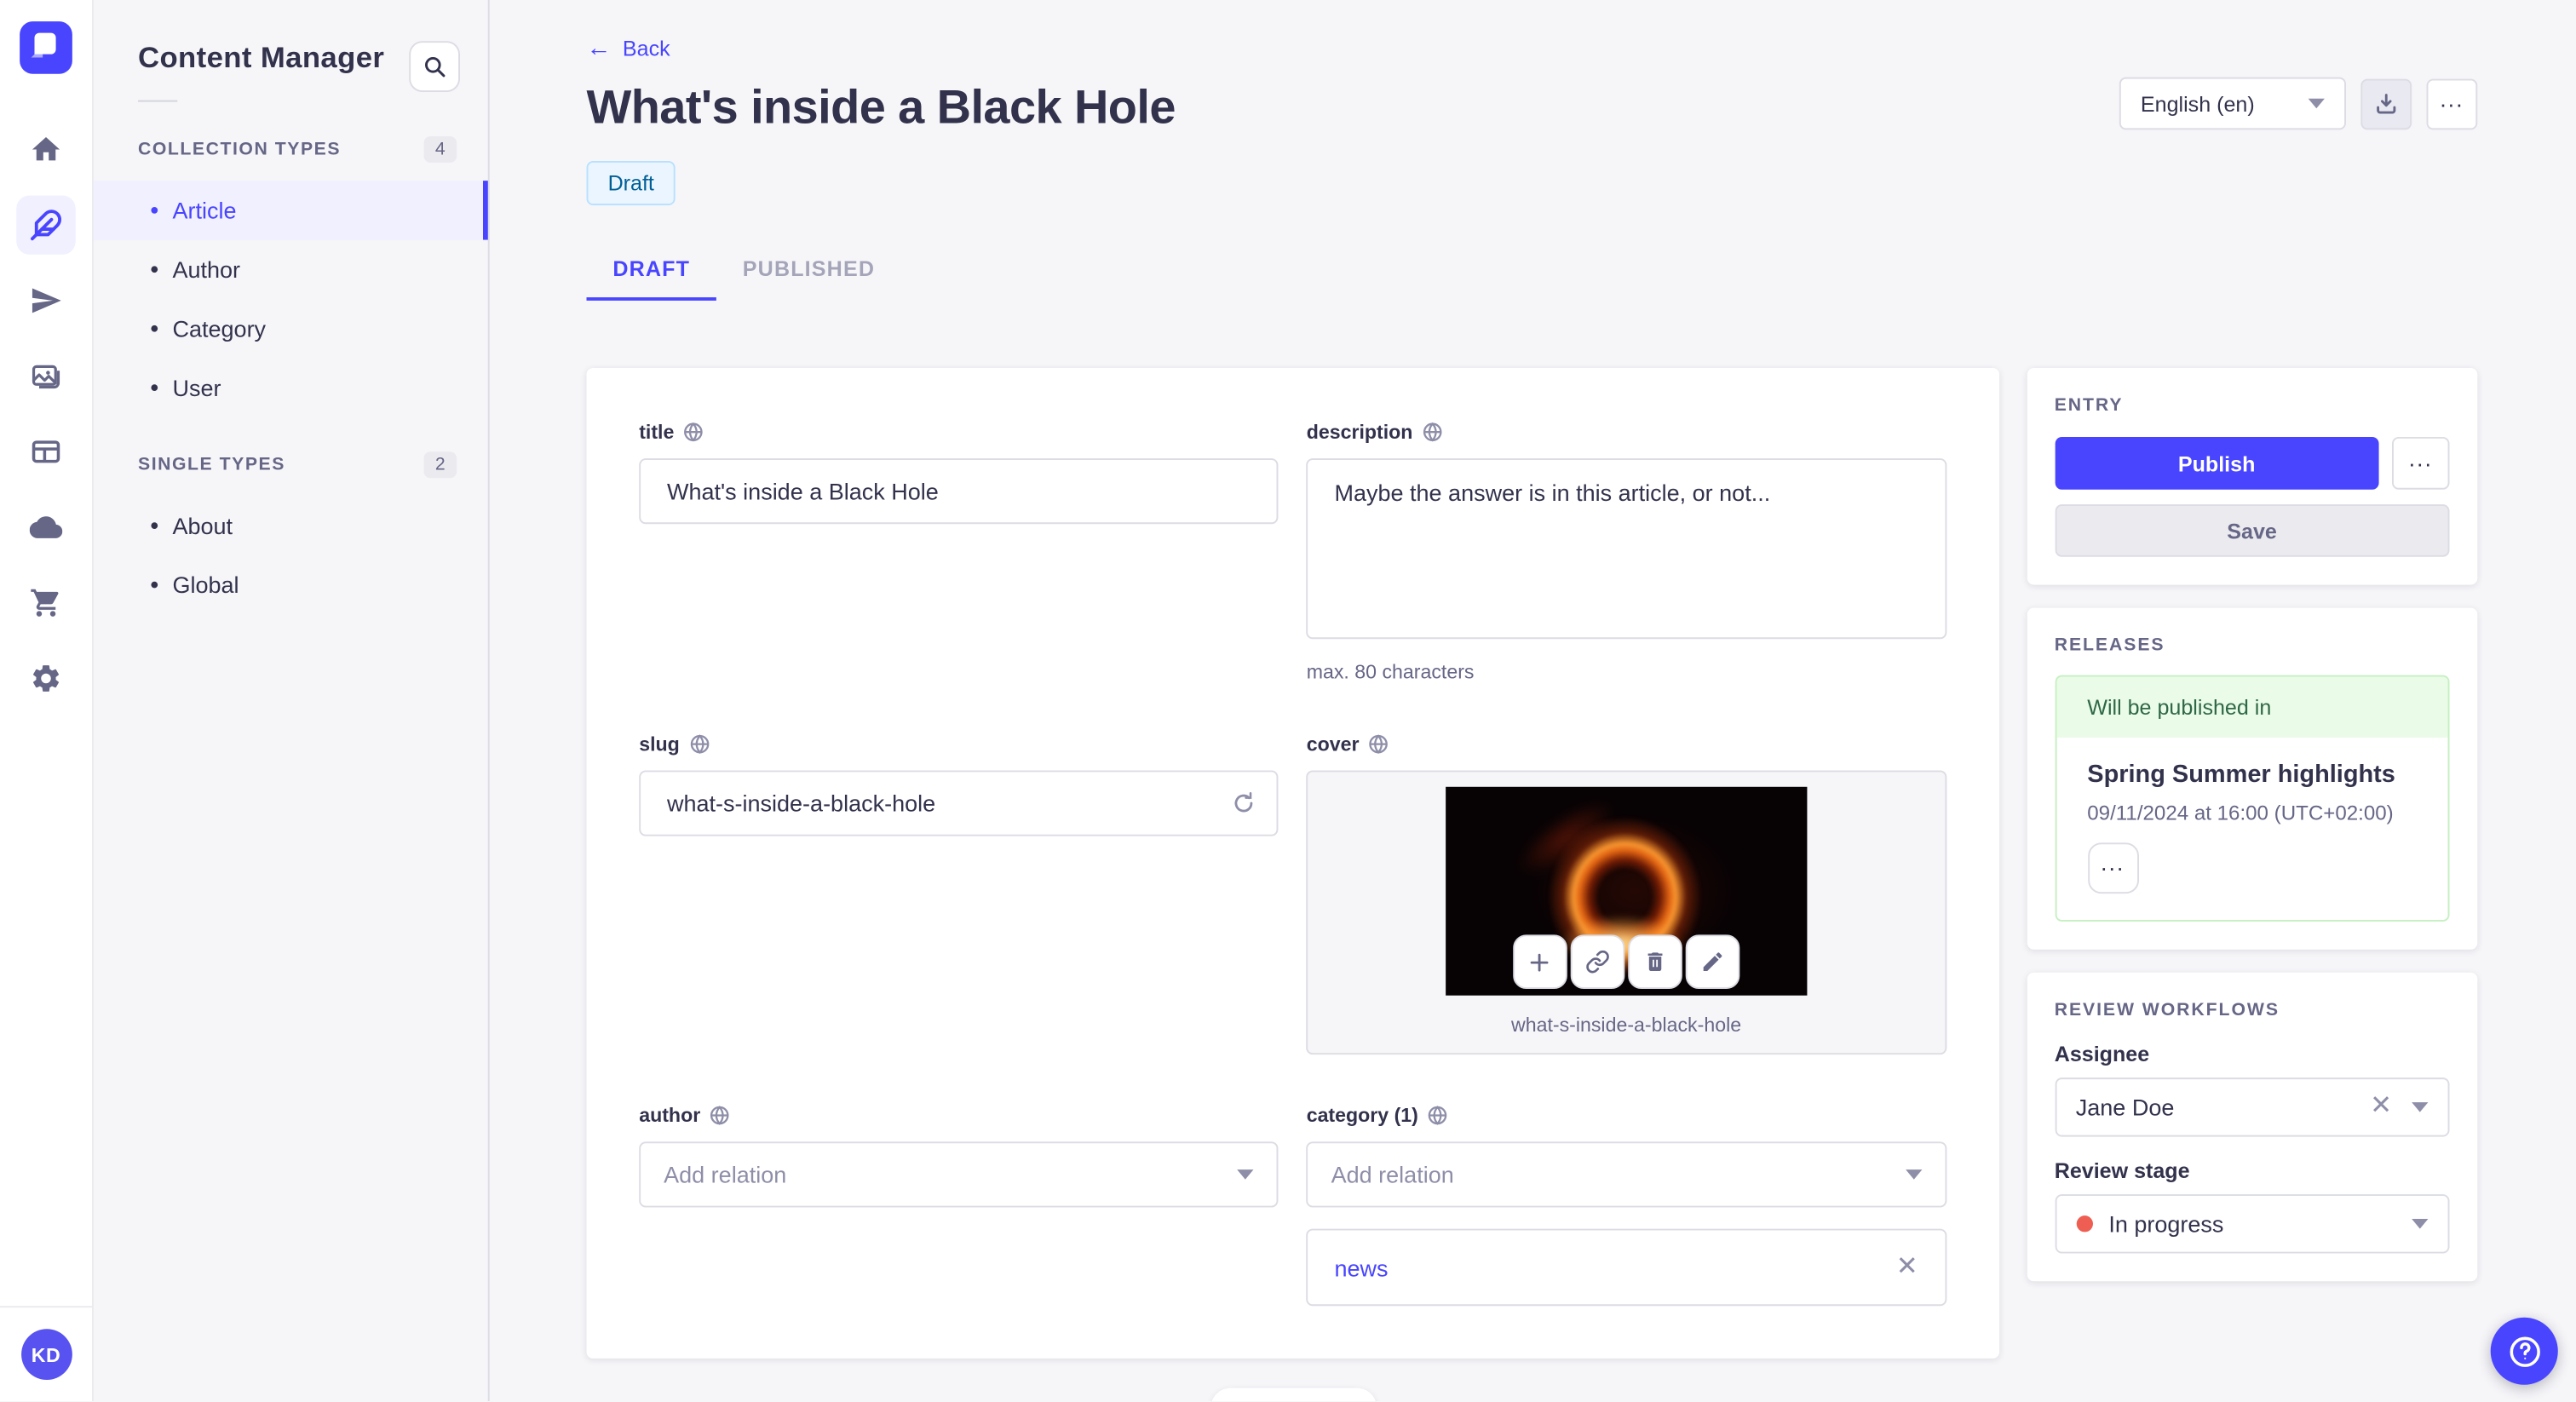 This screenshot has height=1402, width=2576. Describe the element at coordinates (291, 584) in the screenshot. I see `sidebar-item-global: Global` at that location.